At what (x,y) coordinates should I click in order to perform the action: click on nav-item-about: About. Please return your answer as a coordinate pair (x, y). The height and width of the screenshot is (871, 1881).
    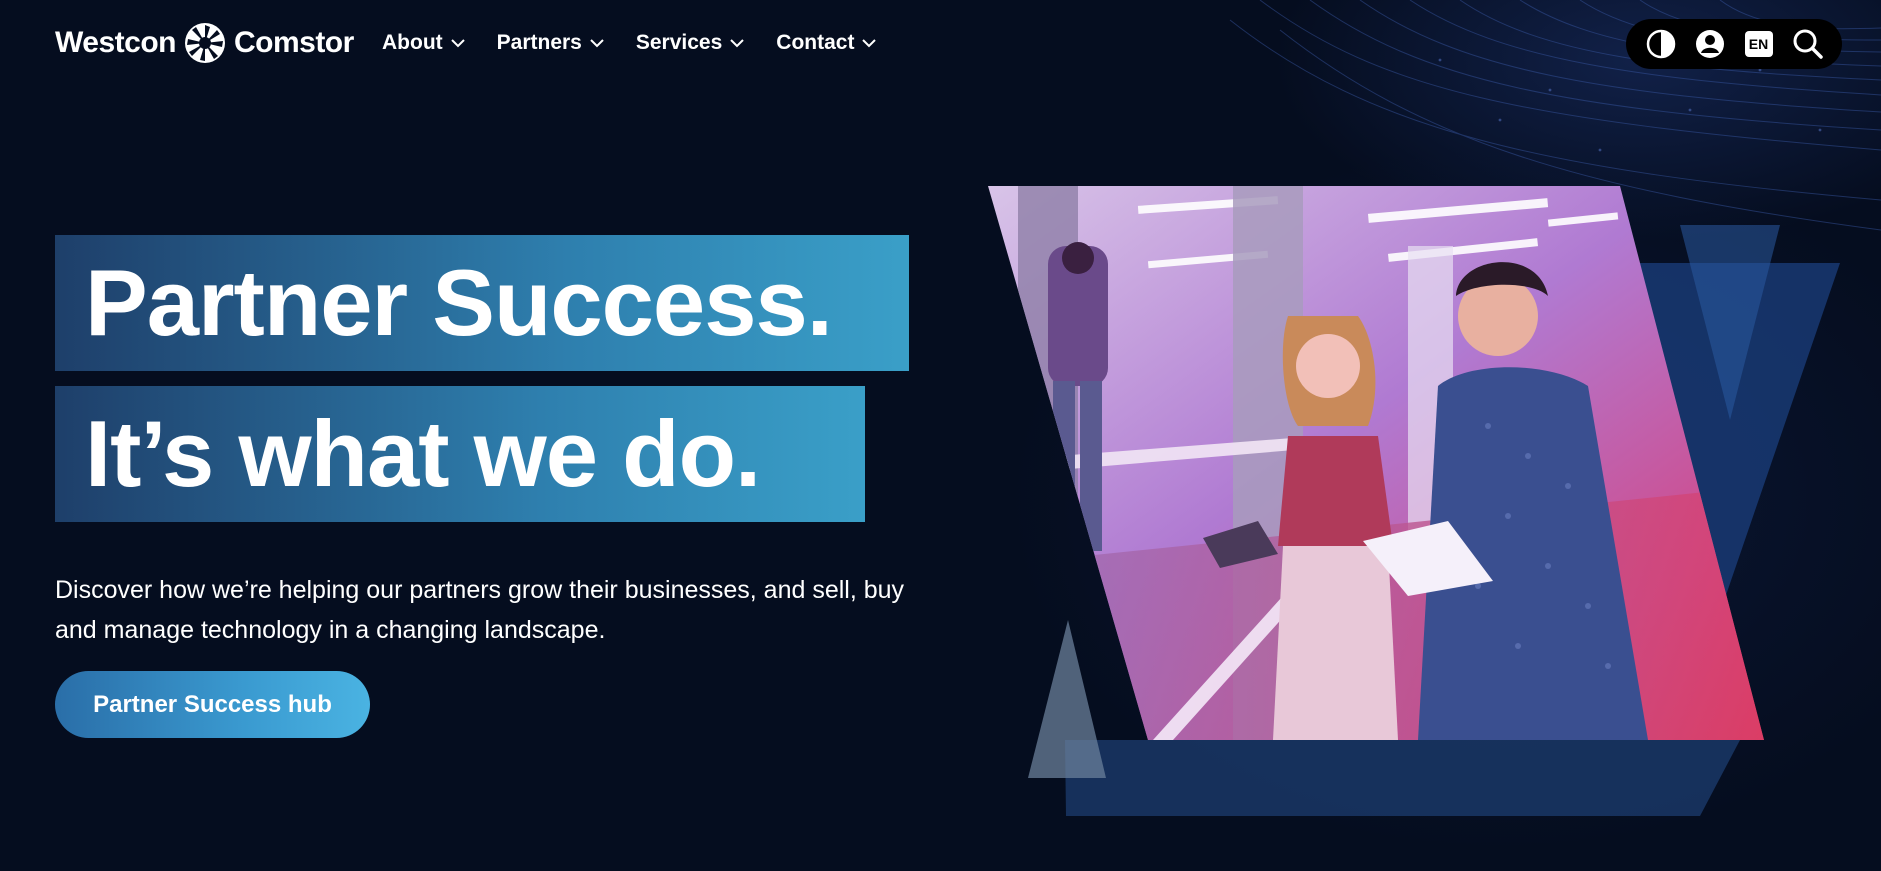
    Looking at the image, I should click on (423, 43).